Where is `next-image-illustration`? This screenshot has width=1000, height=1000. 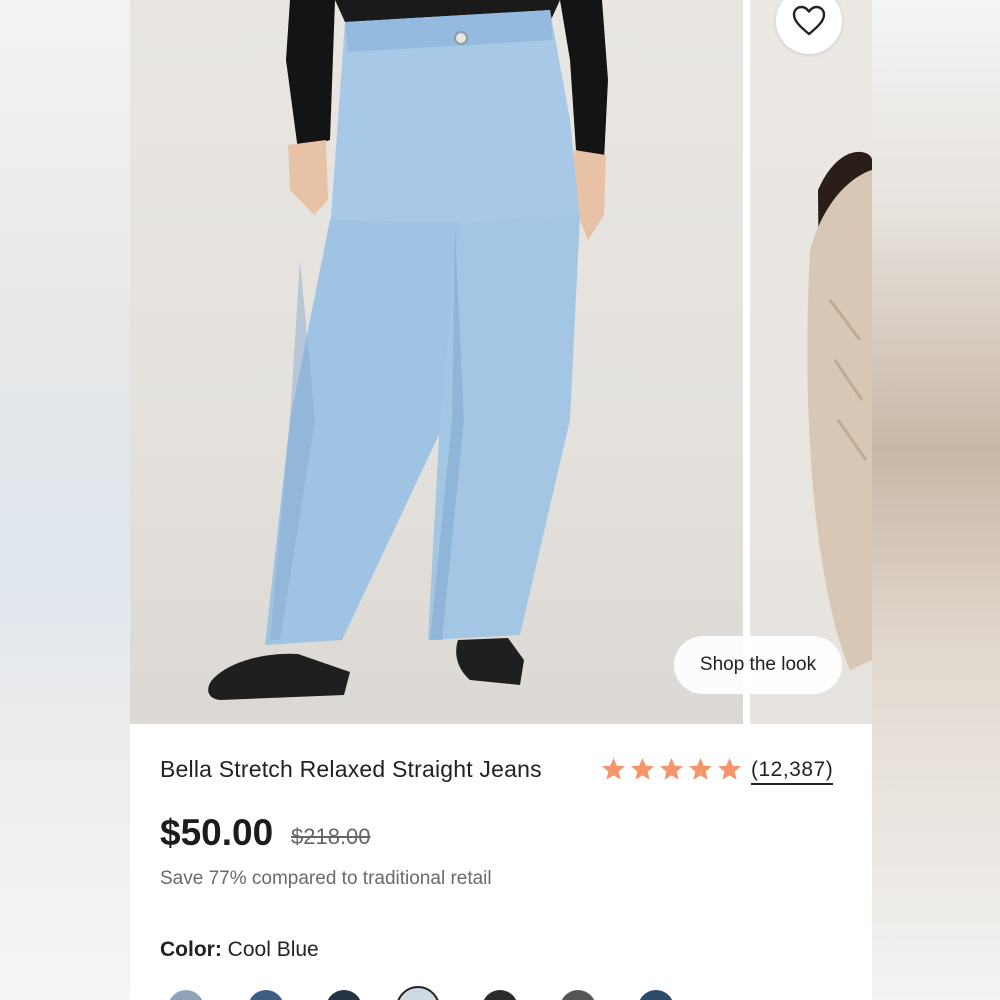
next-image-illustration is located at coordinates (839, 410).